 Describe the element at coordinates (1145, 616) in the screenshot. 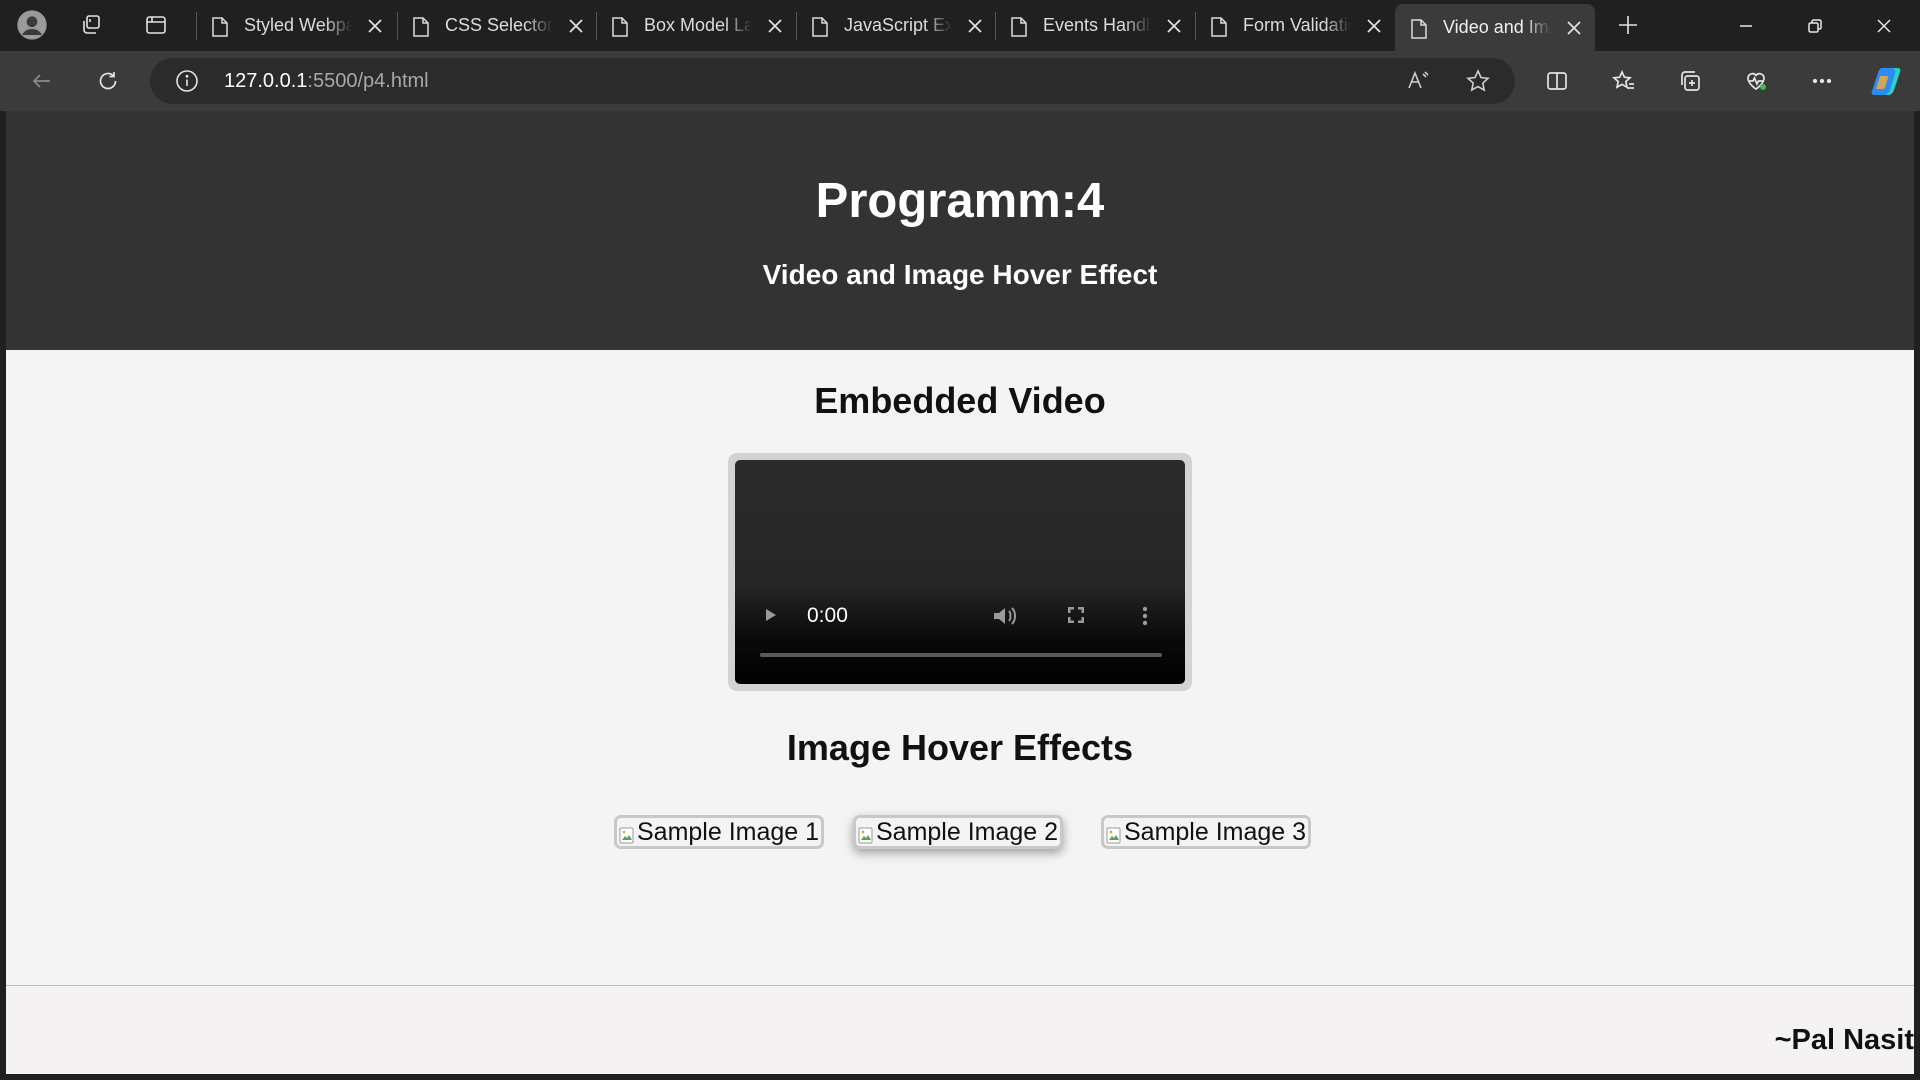

I see `video-more-options-icon` at that location.